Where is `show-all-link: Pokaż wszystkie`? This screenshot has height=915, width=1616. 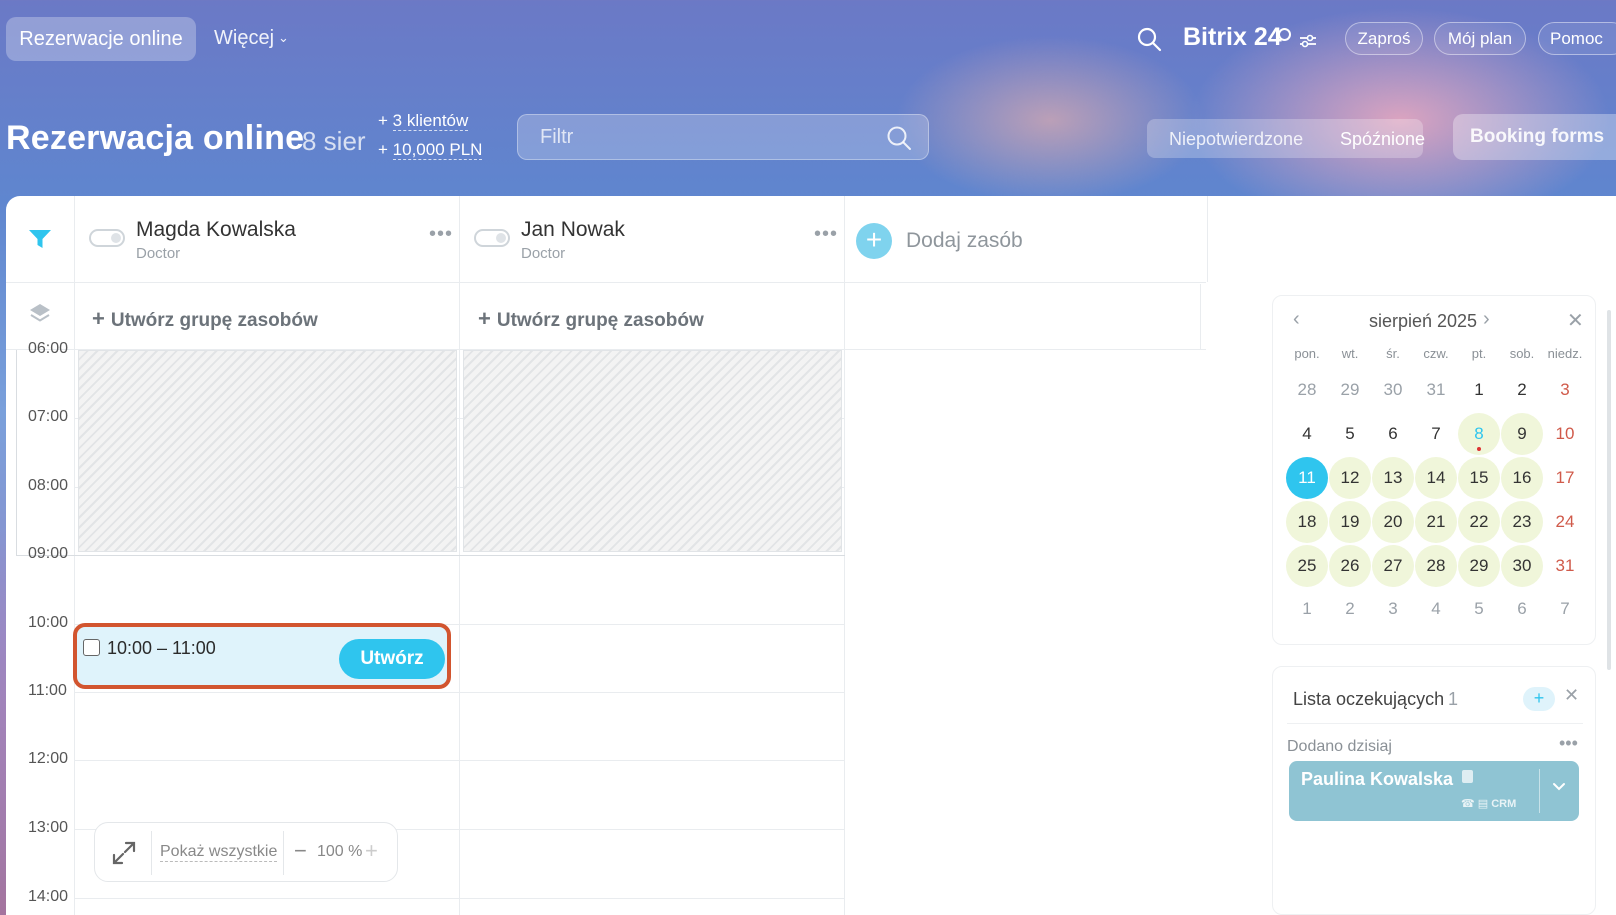
show-all-link: Pokaż wszystkie is located at coordinates (219, 852).